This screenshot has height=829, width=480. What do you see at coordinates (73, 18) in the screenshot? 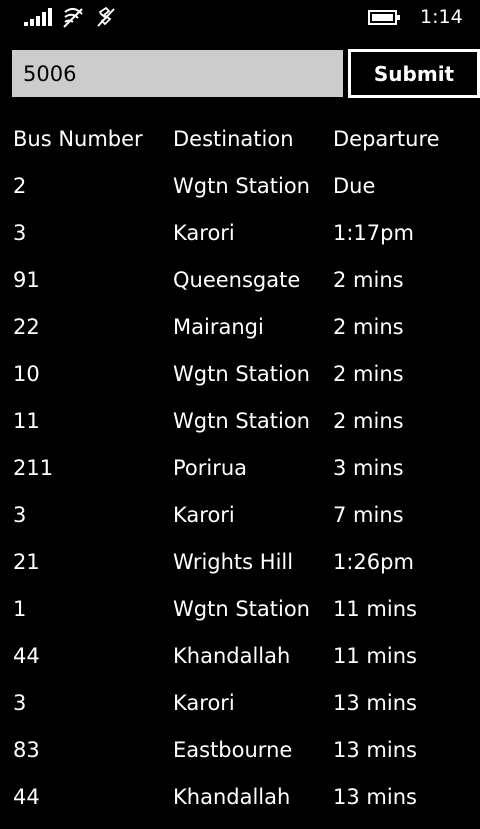
I see `wifi-icon` at bounding box center [73, 18].